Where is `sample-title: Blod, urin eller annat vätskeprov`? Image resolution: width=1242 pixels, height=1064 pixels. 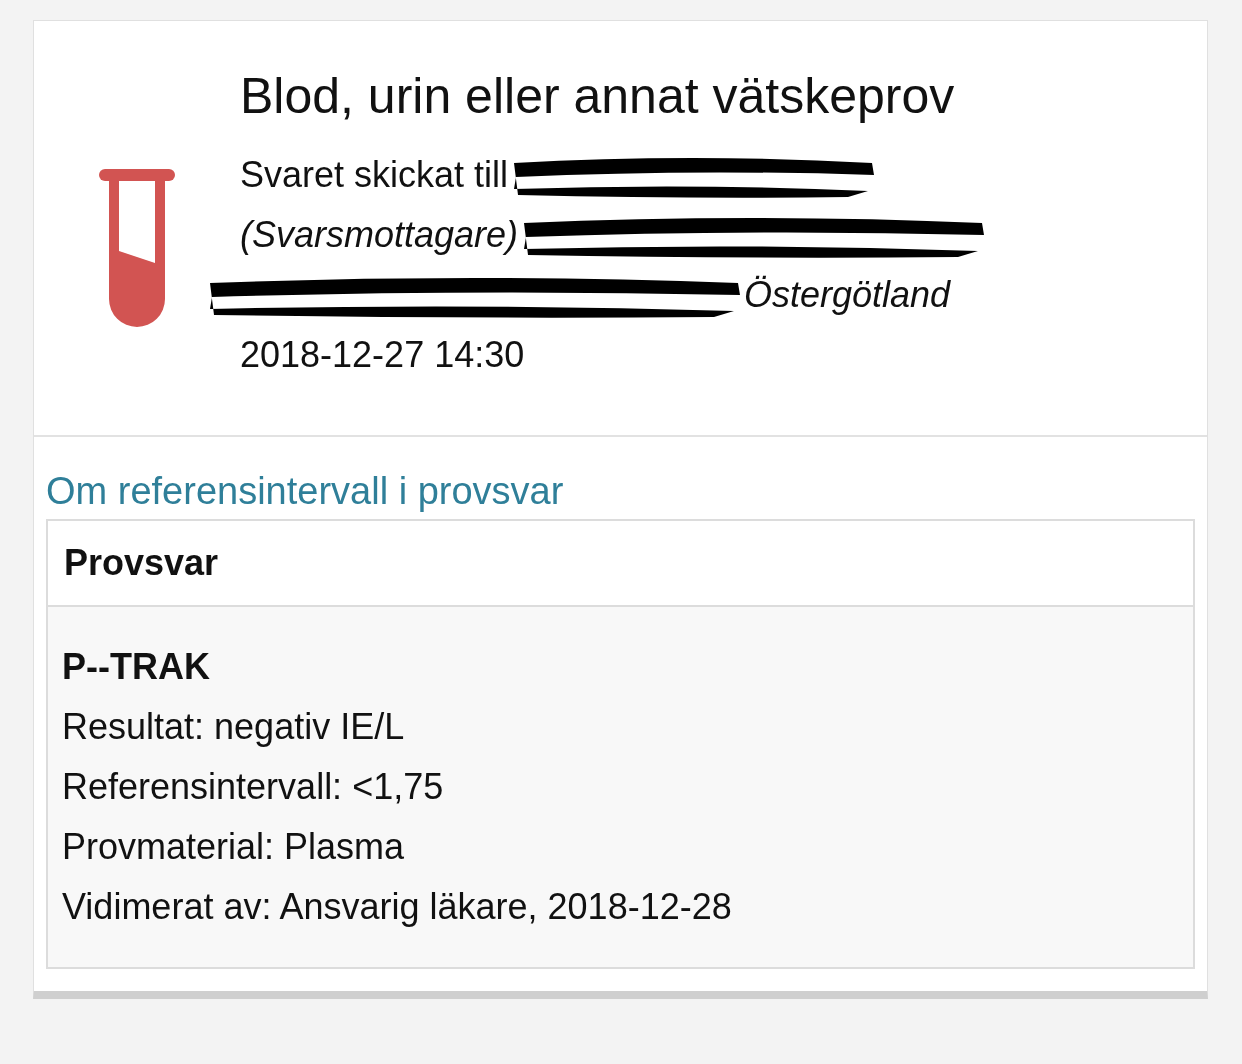
sample-title: Blod, urin eller annat vätskeprov is located at coordinates (598, 96).